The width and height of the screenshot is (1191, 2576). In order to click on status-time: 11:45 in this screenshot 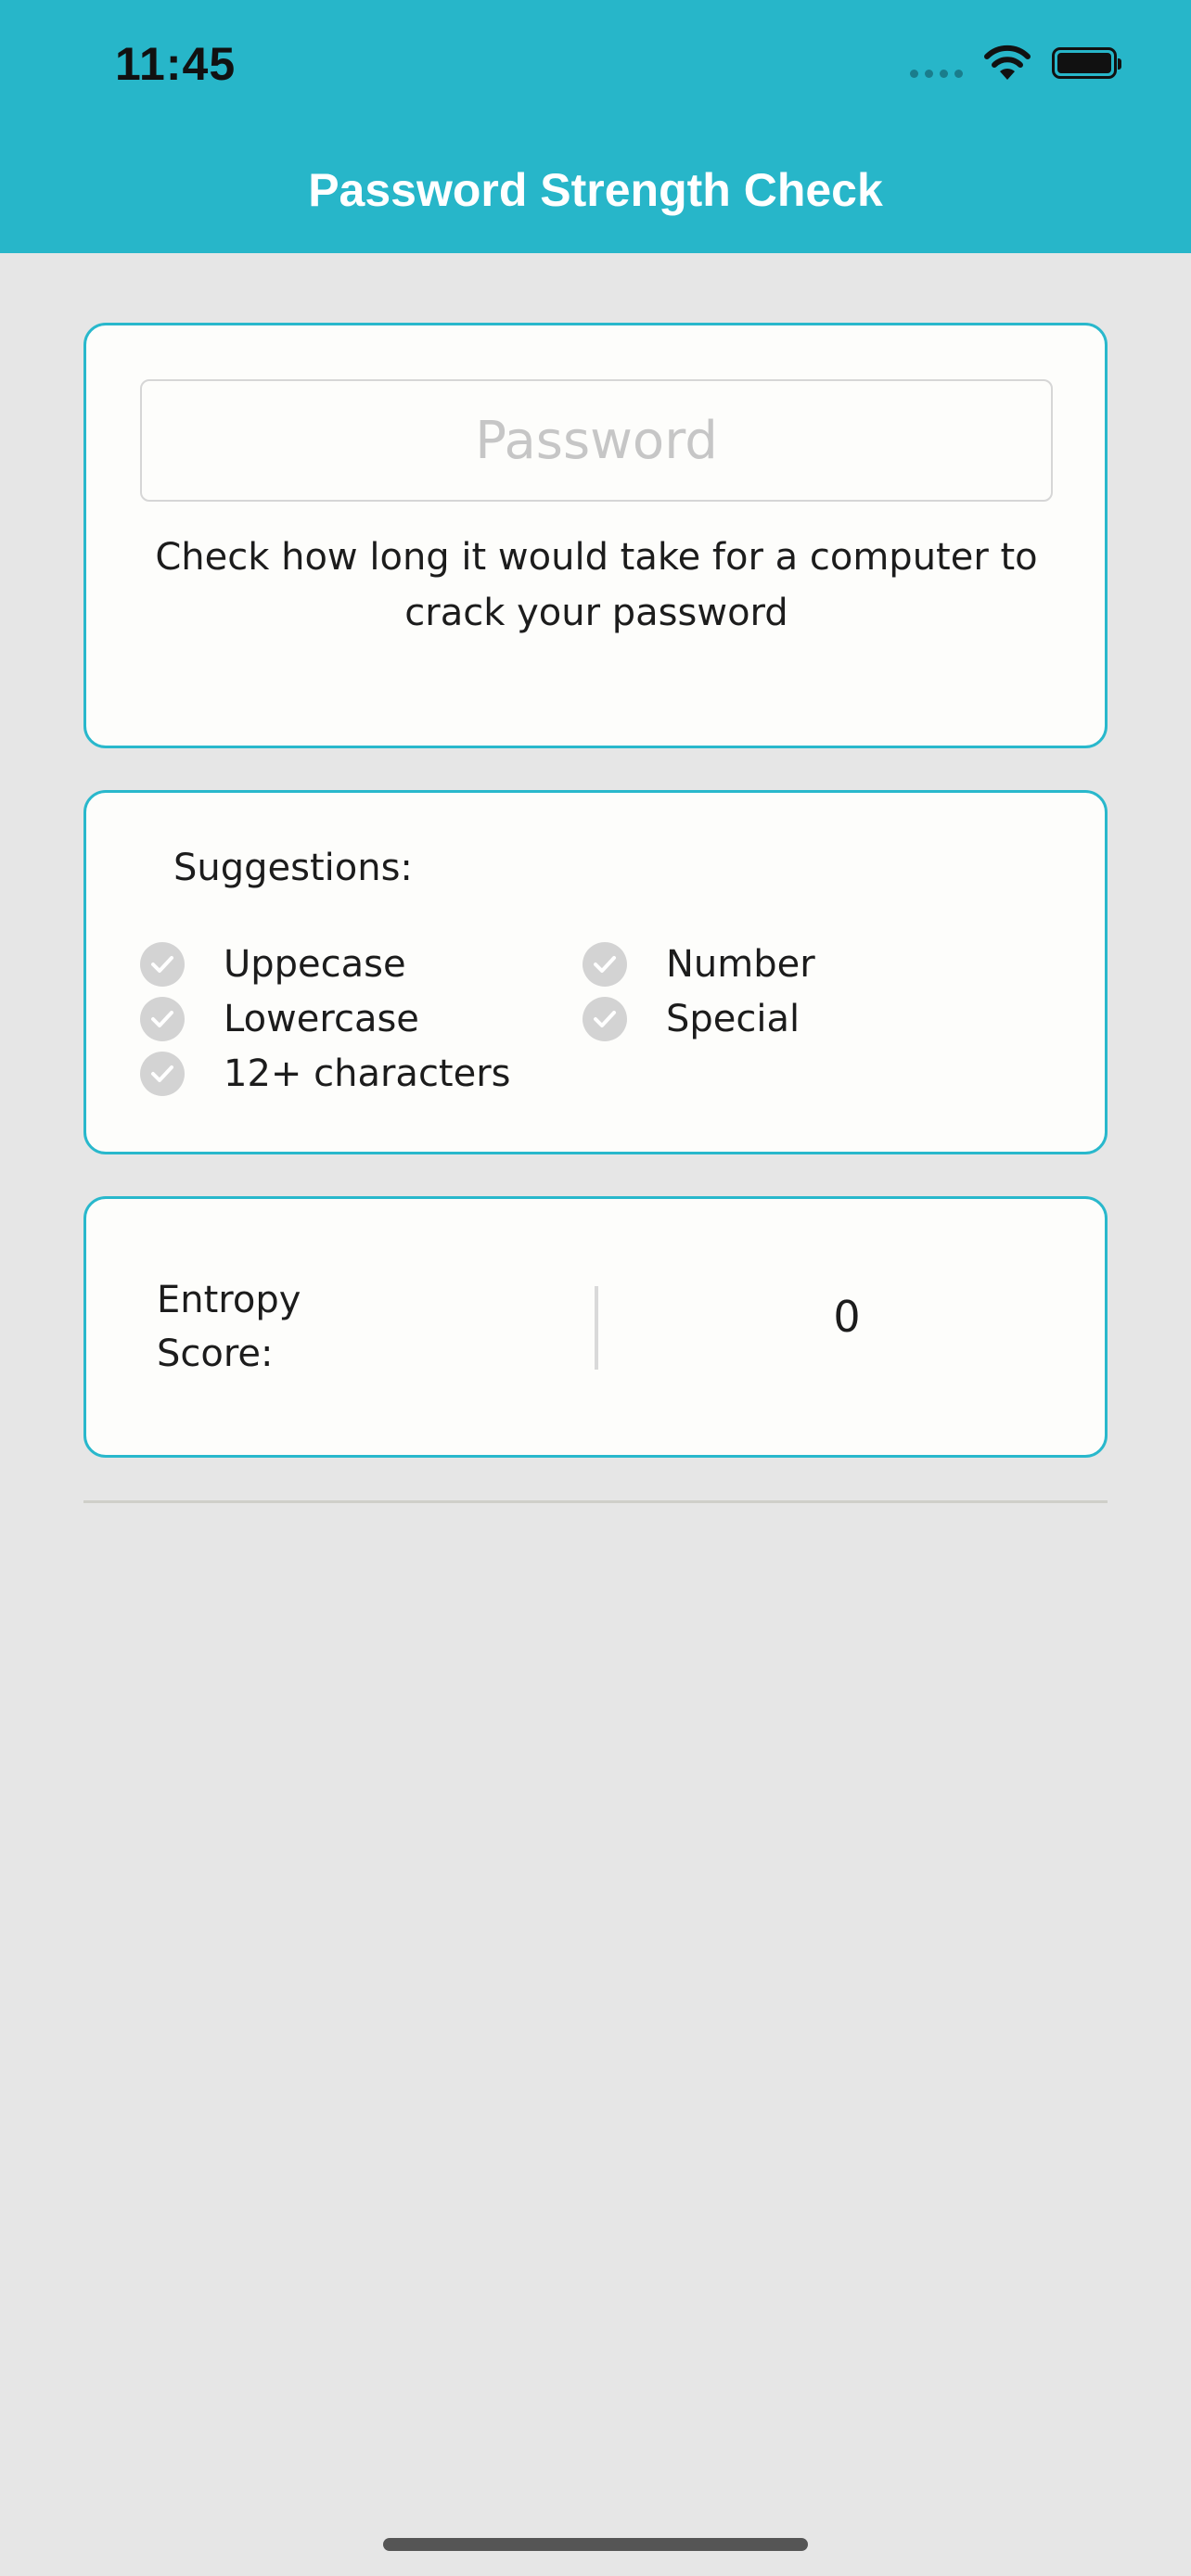, I will do `click(176, 64)`.